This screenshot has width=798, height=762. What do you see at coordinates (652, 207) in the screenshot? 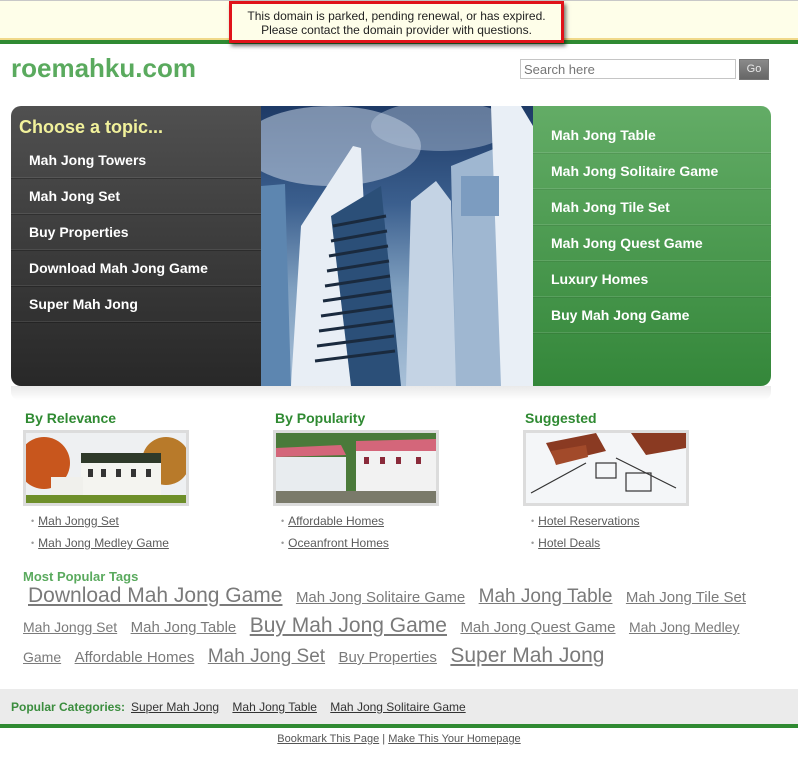
I see `topic-link: Mah Jong Tile Set` at bounding box center [652, 207].